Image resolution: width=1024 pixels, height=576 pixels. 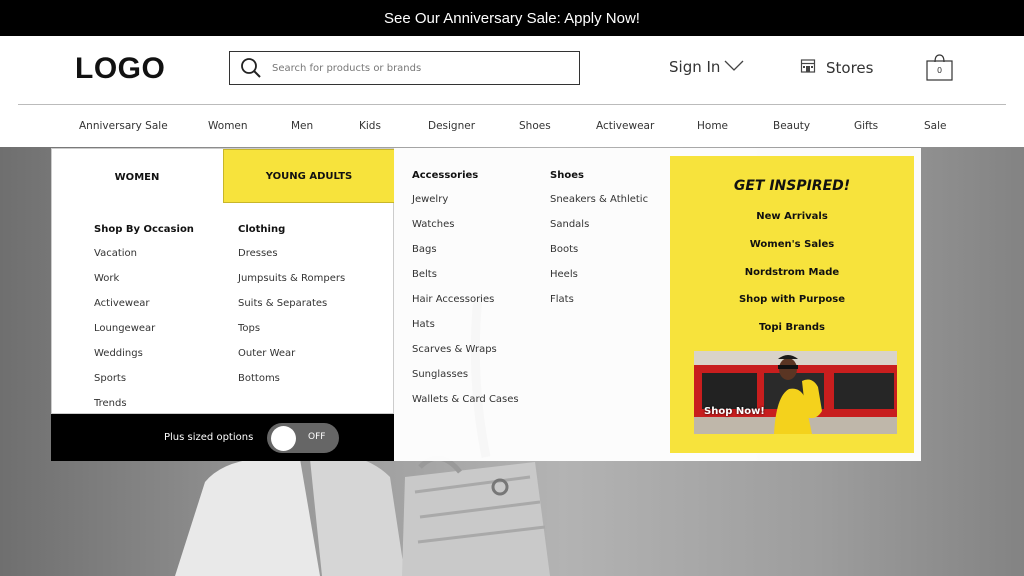 I want to click on inspired-link-womens-sales: Women's Sales, so click(x=792, y=244).